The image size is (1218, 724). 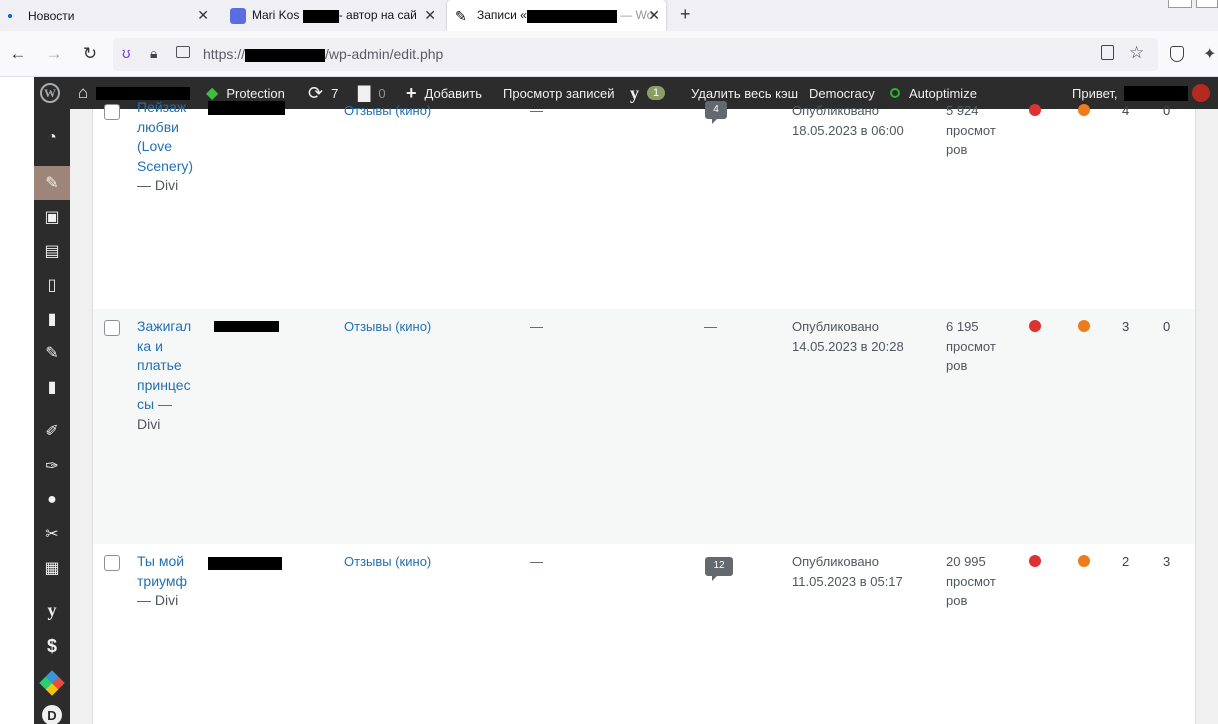 What do you see at coordinates (10, 15) in the screenshot?
I see `tab-unread-dot` at bounding box center [10, 15].